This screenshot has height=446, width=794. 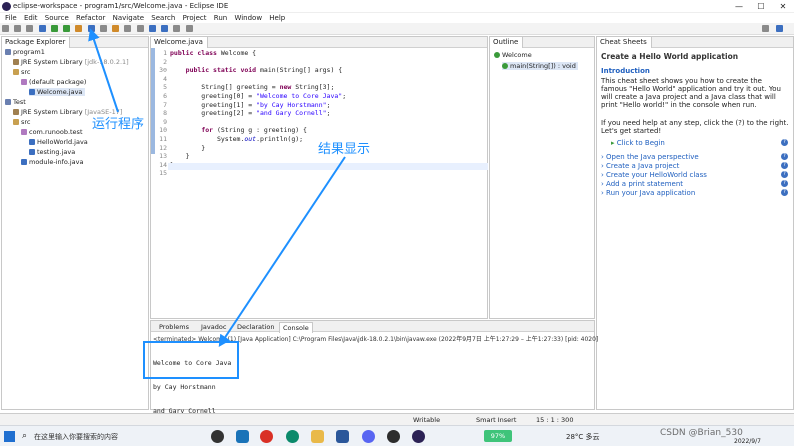 I want to click on run-arrow, so click(x=103, y=70).